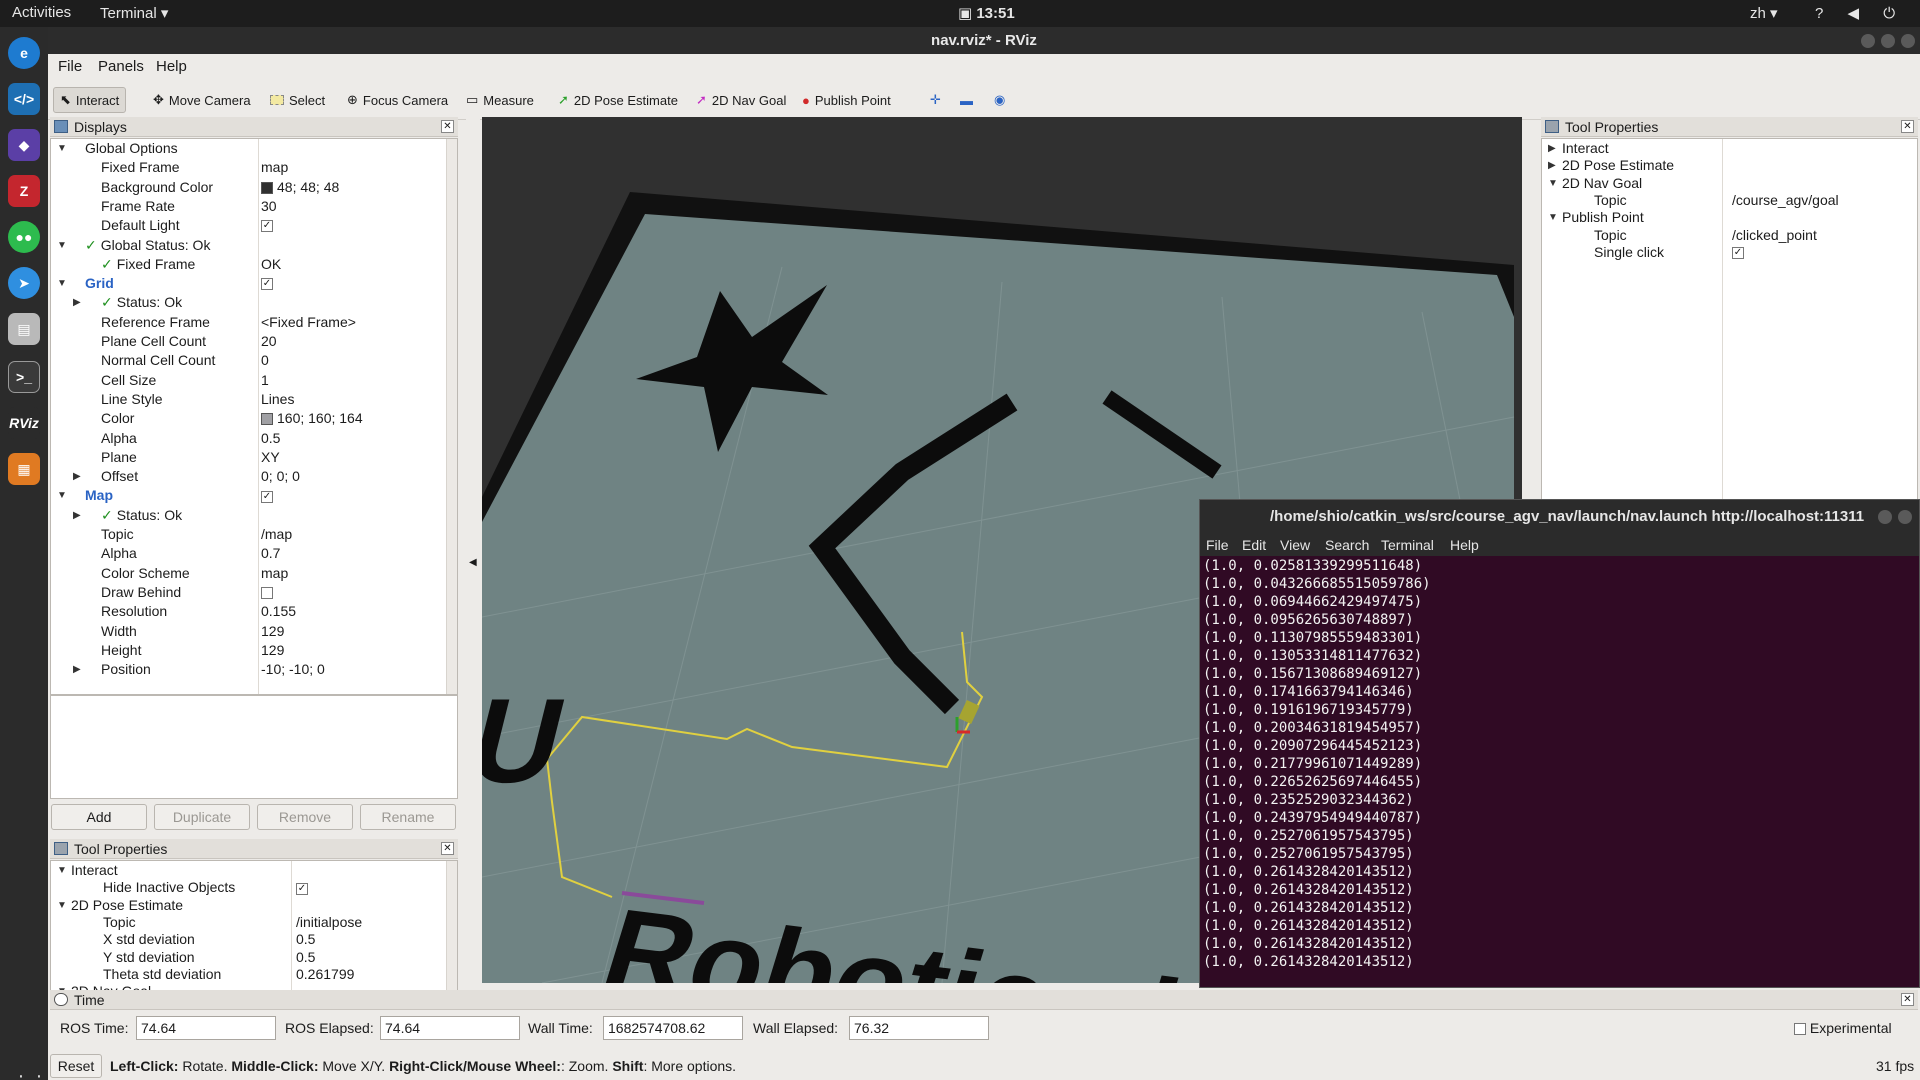  I want to click on activities-button: Activities, so click(41, 12).